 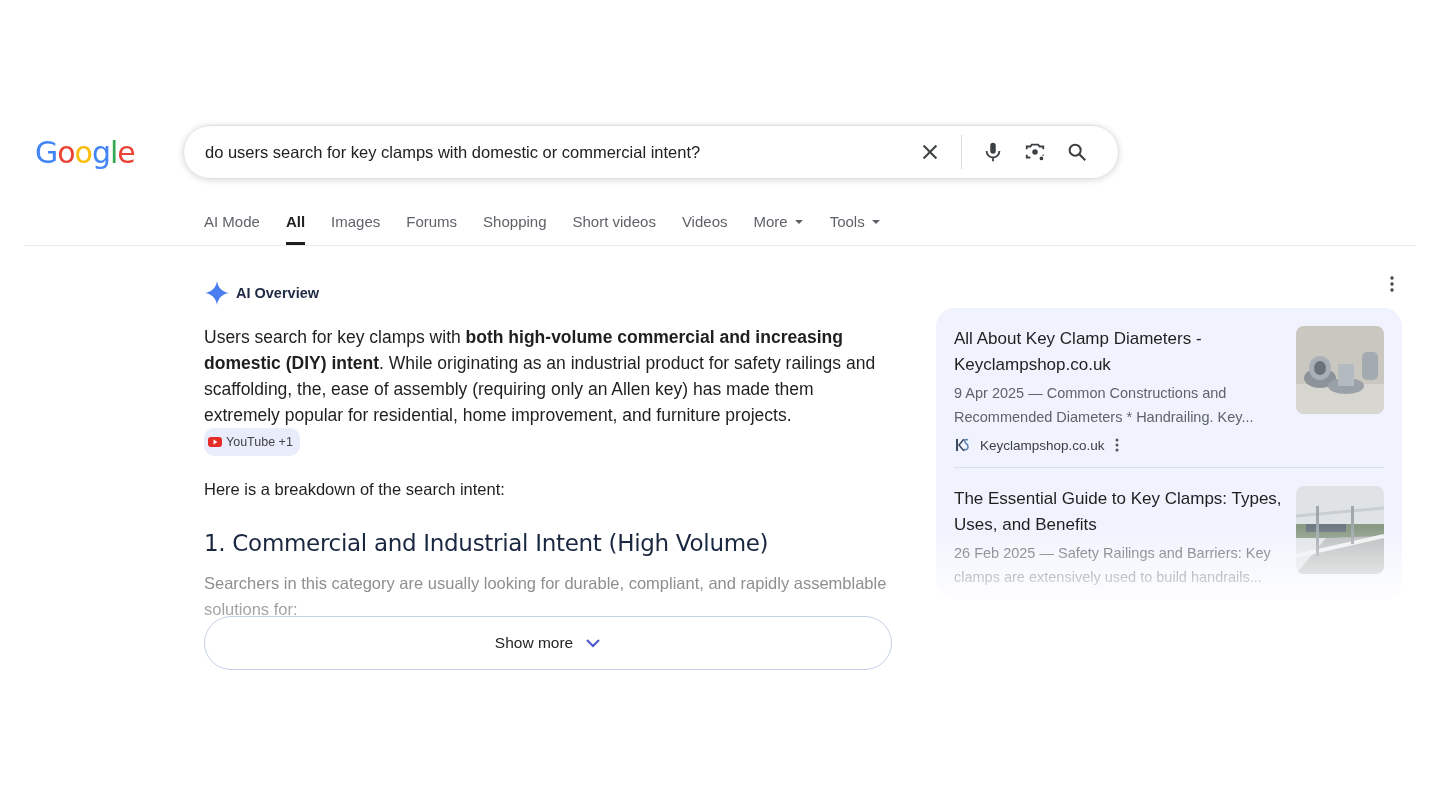 What do you see at coordinates (1119, 512) in the screenshot?
I see `source-title: The Essential Guide to Key Clamps: Types, Uses, and Benefits` at bounding box center [1119, 512].